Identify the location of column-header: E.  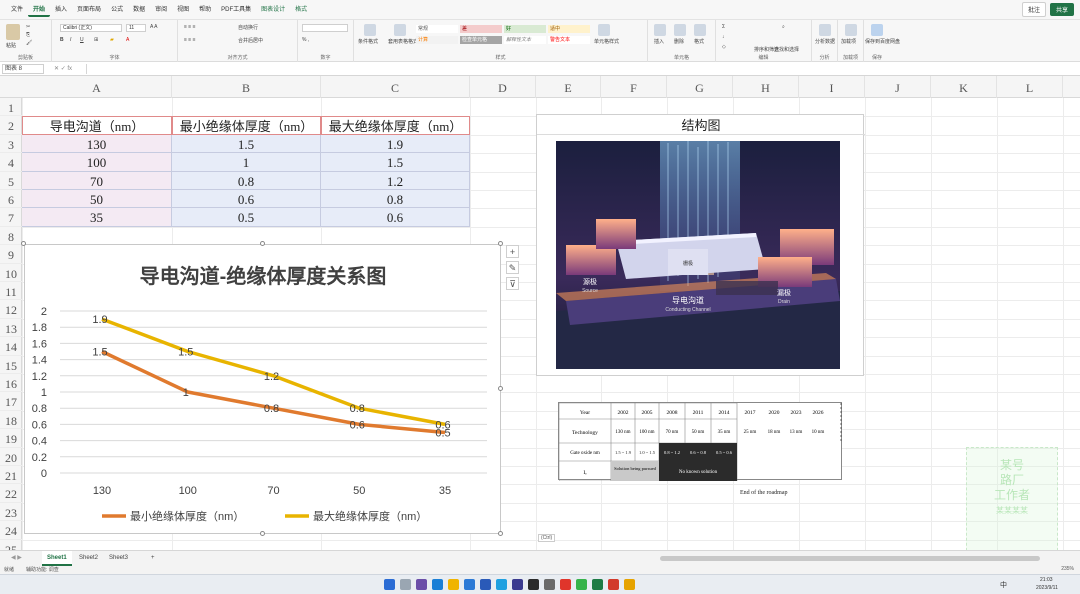
(568, 87).